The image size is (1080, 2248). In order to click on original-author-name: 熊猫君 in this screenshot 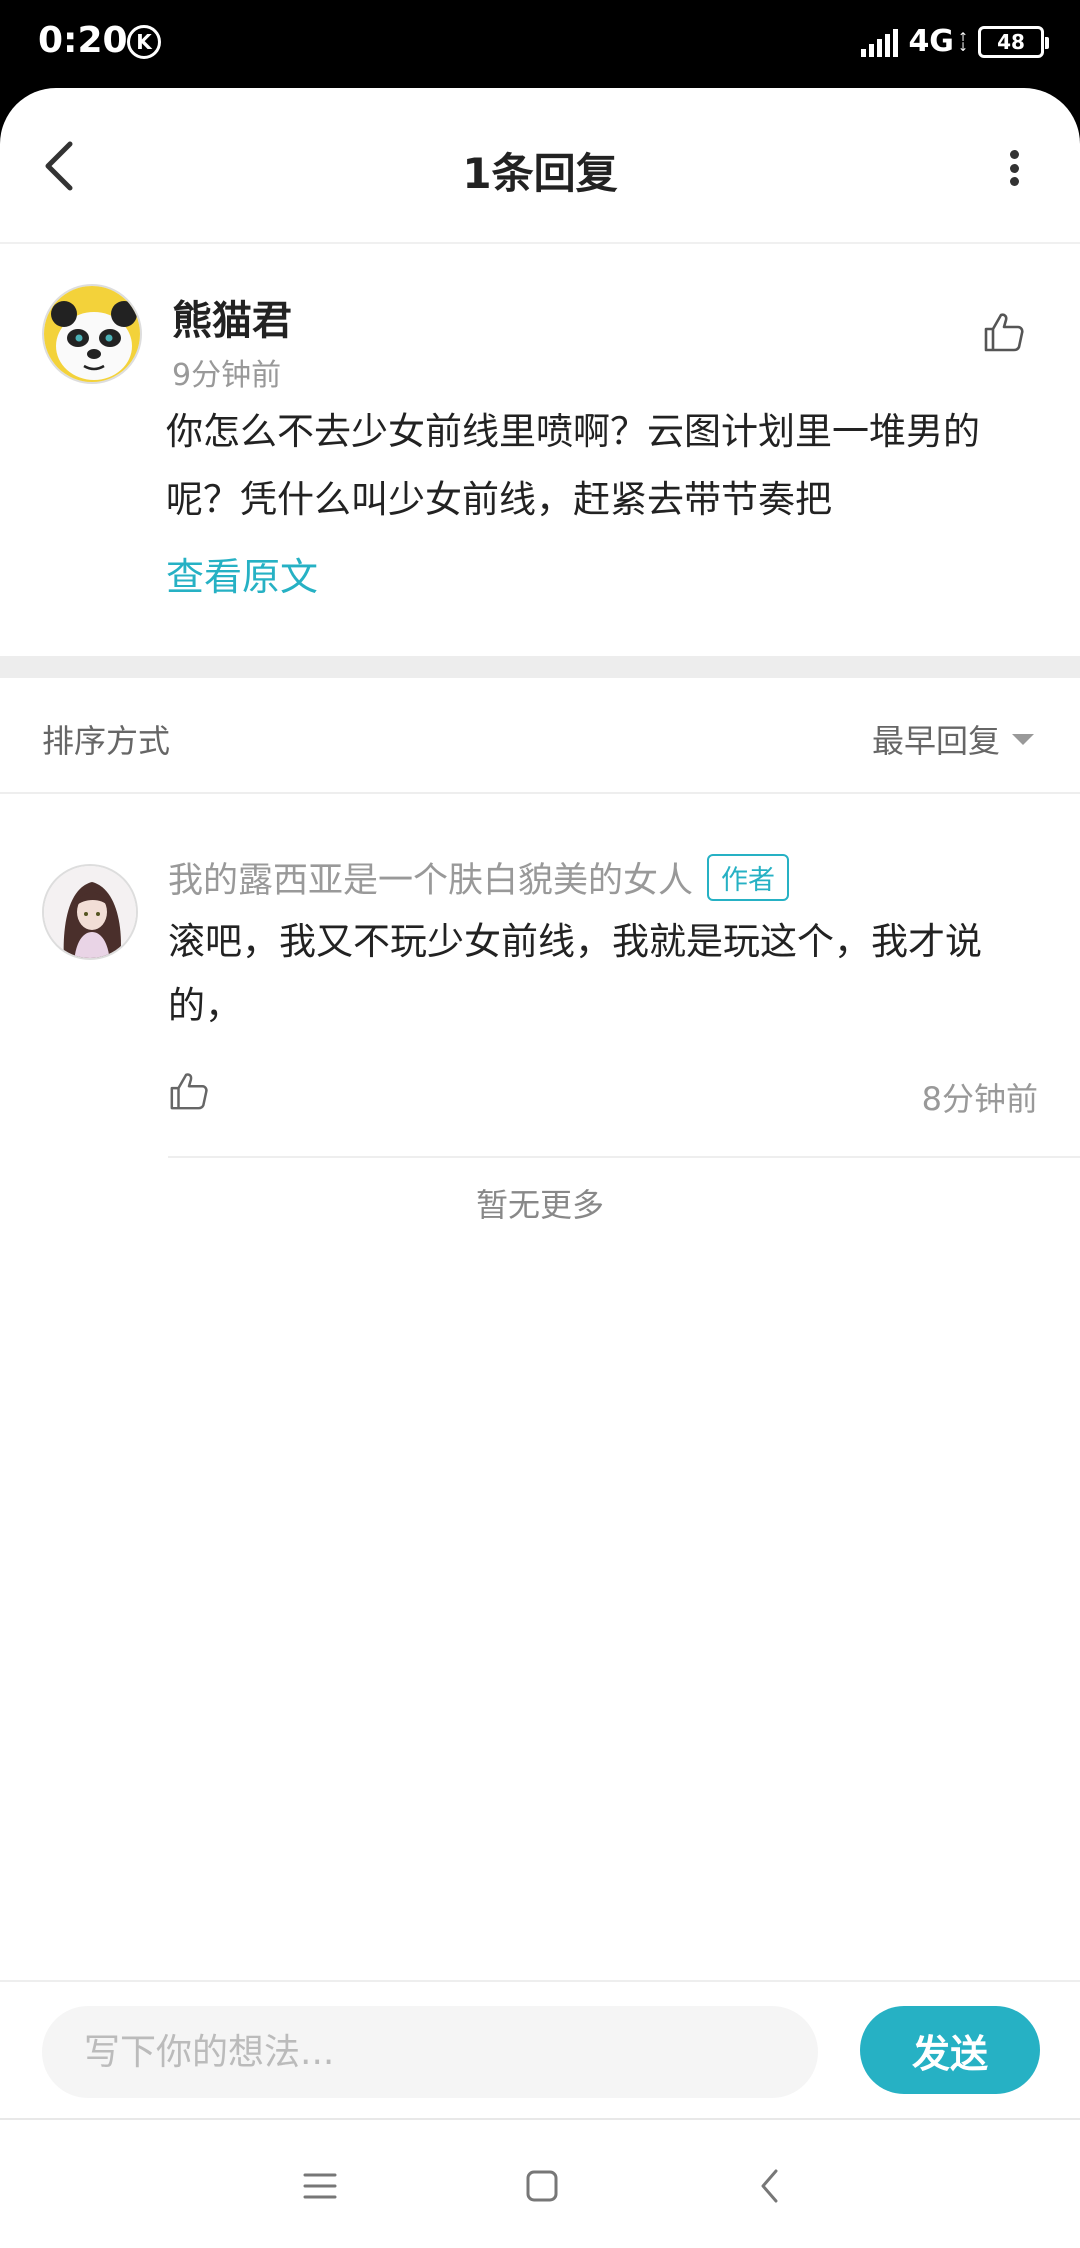, I will do `click(232, 317)`.